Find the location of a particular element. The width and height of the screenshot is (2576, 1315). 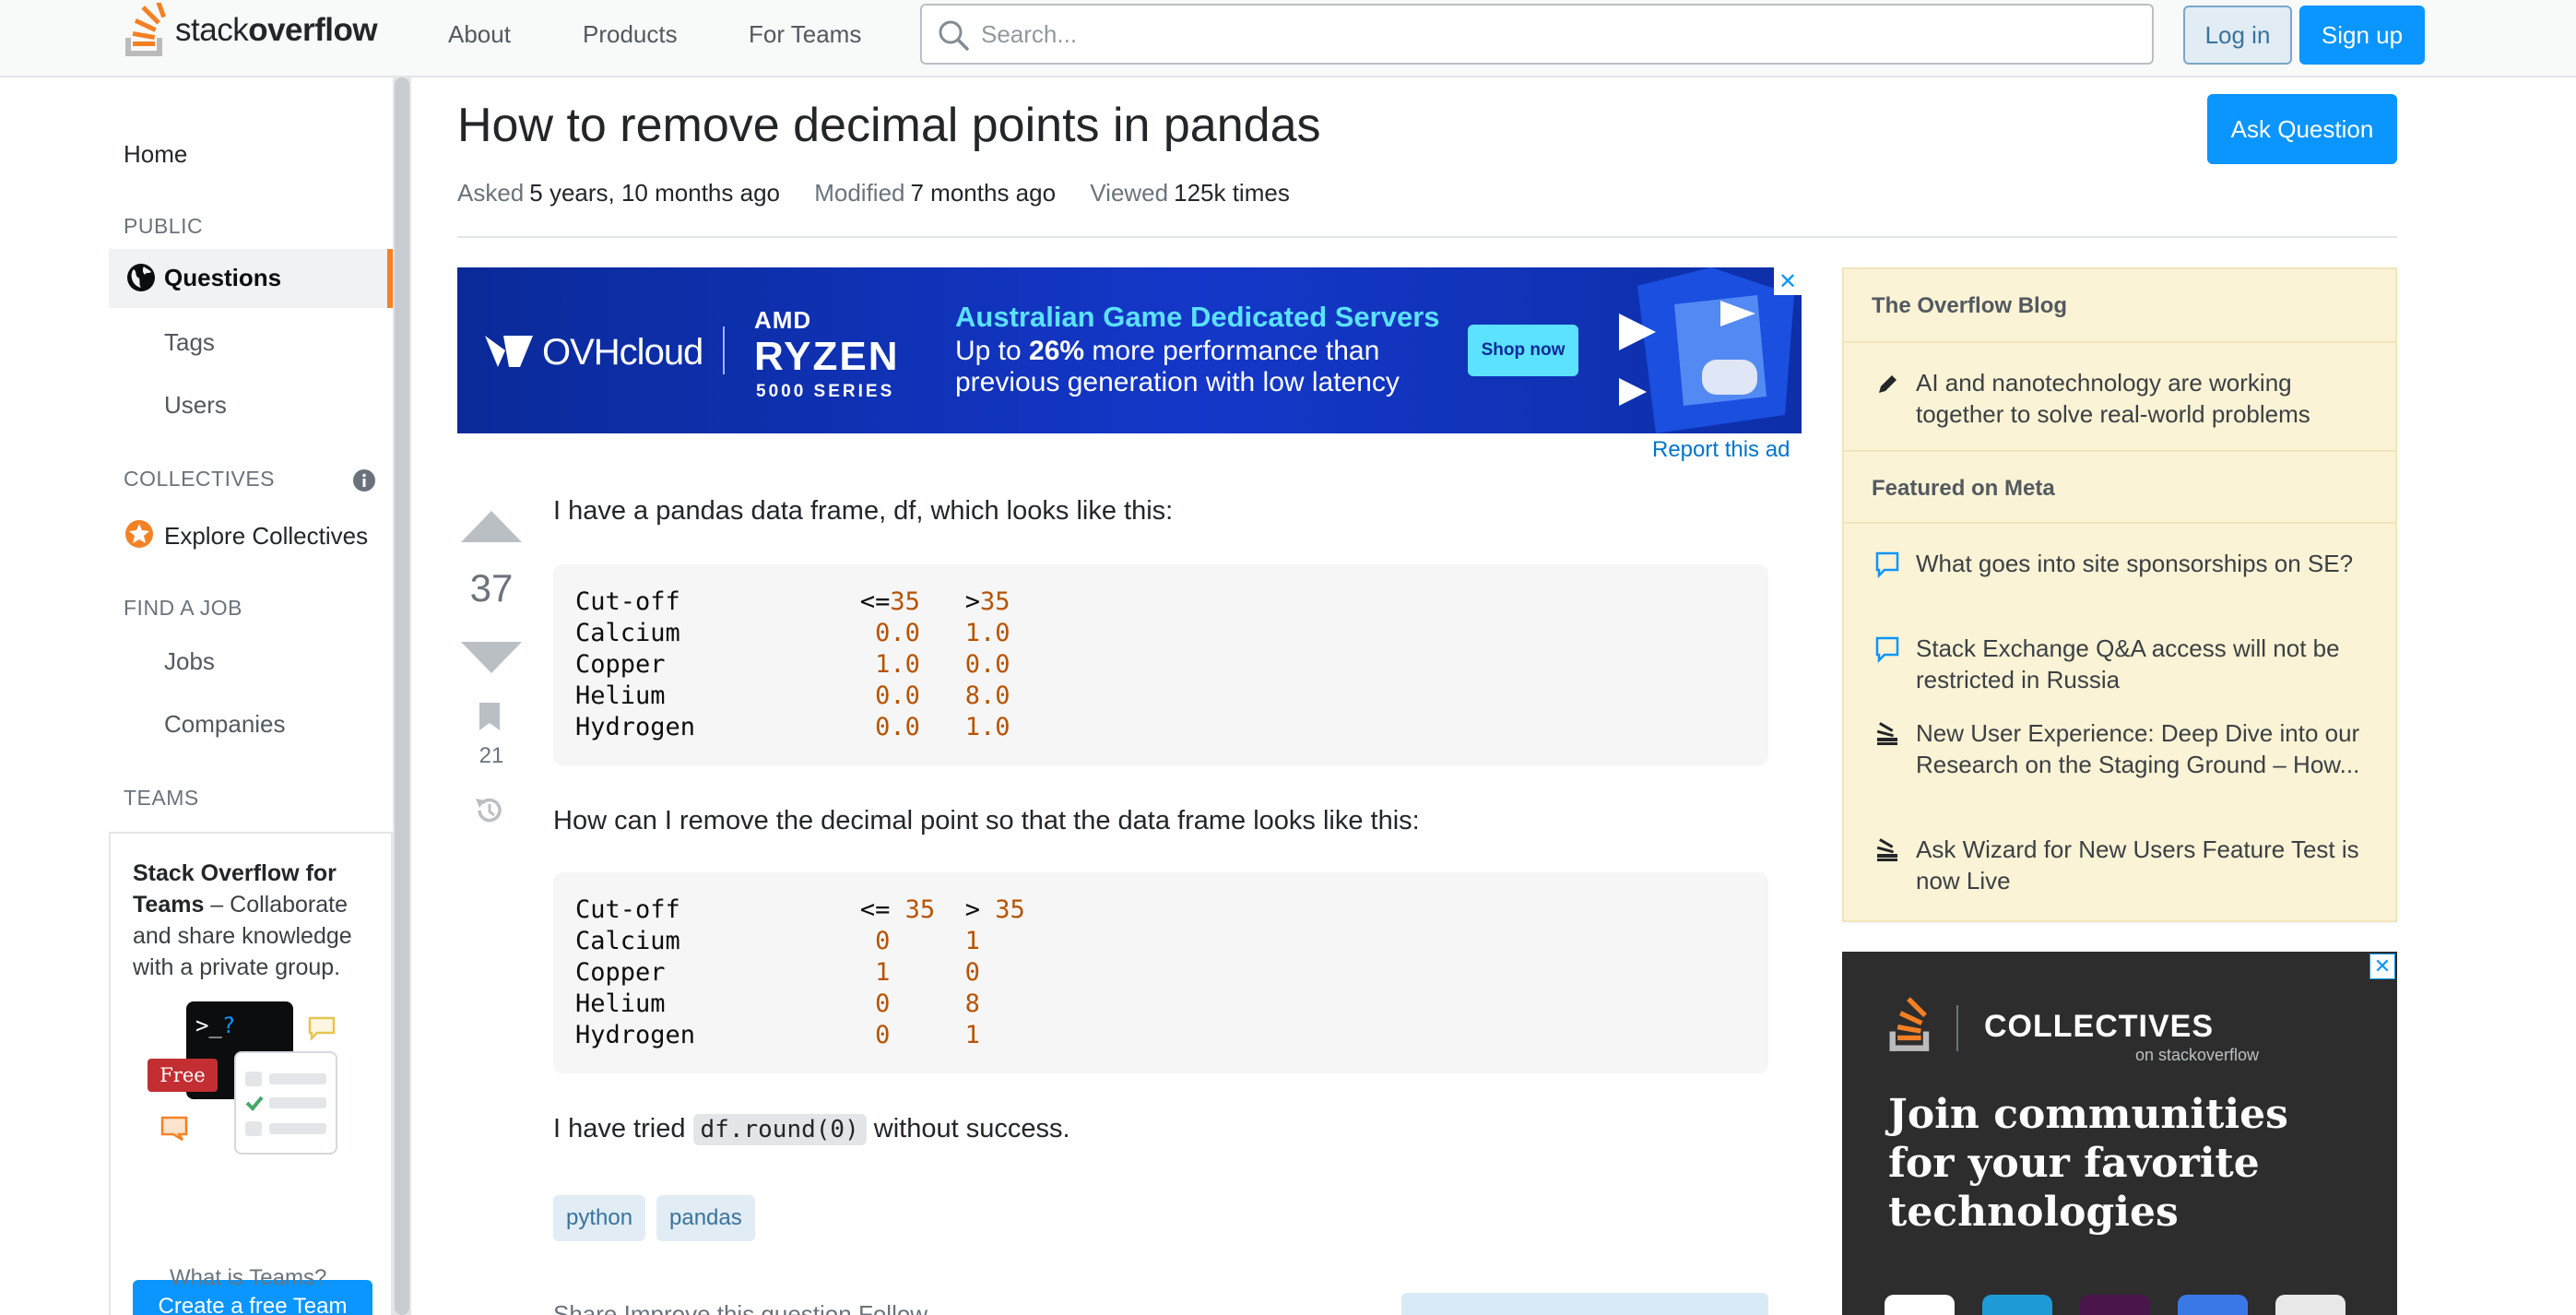

collectives-headline-2: for your favorite is located at coordinates (2074, 1163).